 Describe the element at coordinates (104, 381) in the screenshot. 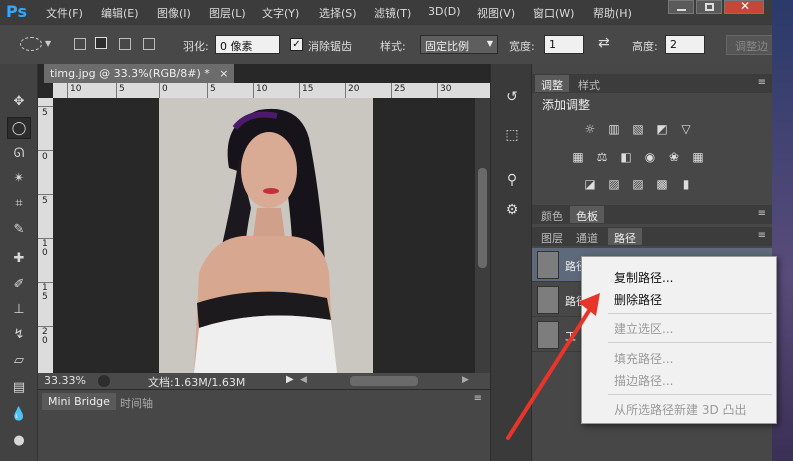

I see `status-info-icon` at that location.